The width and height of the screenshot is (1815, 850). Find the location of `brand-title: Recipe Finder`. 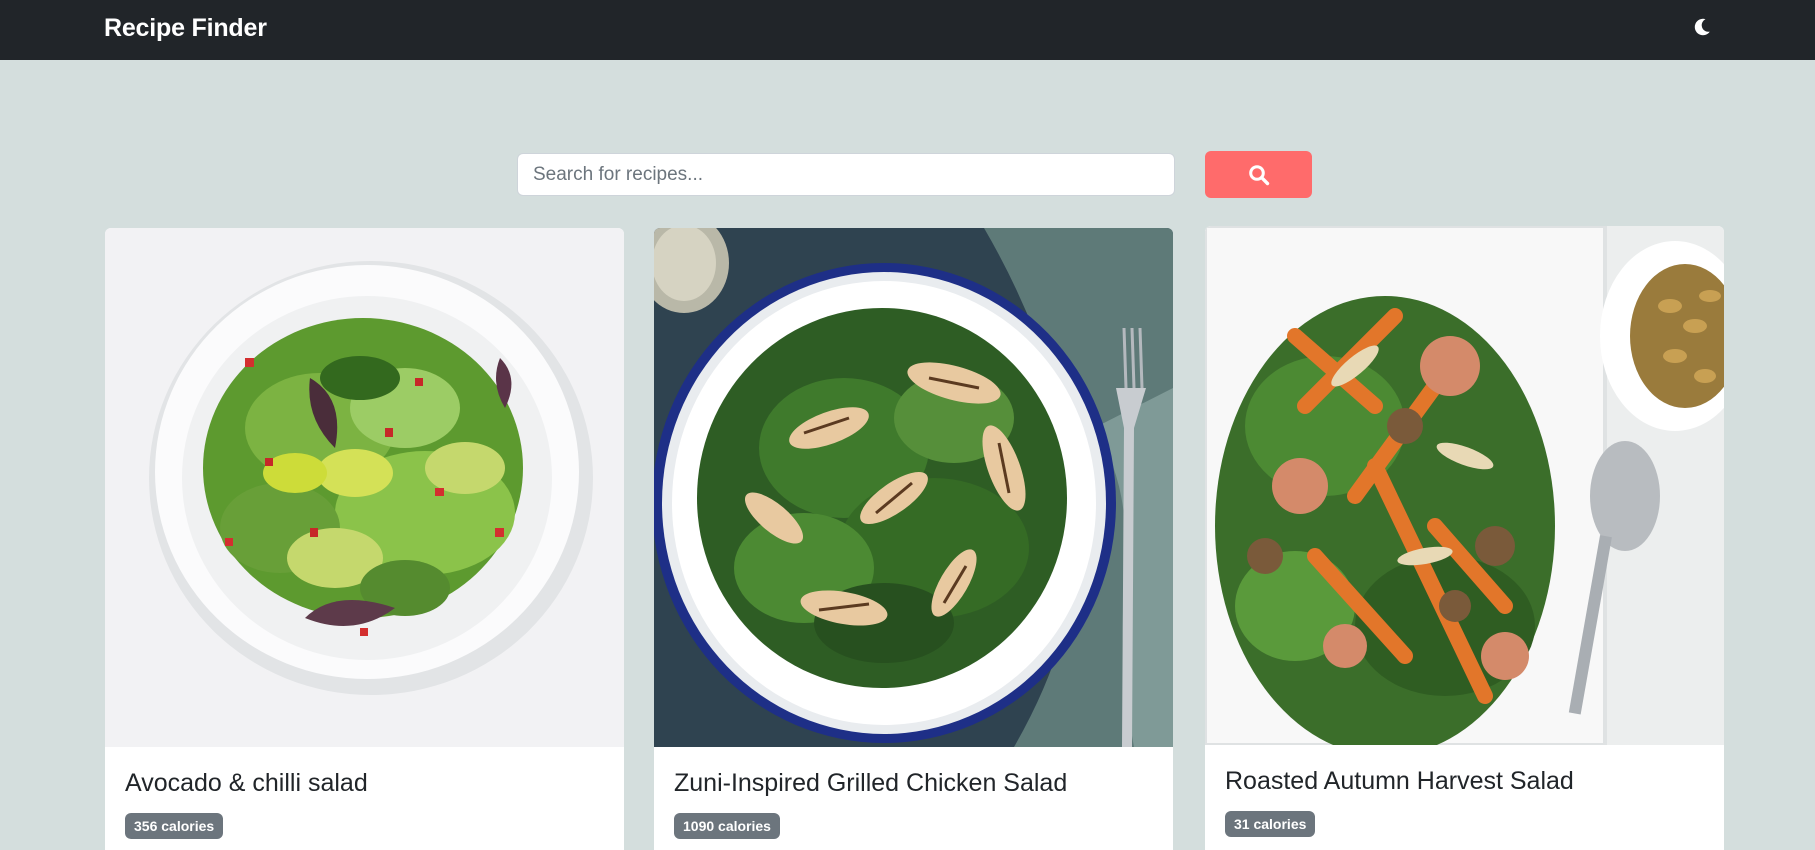

brand-title: Recipe Finder is located at coordinates (185, 28).